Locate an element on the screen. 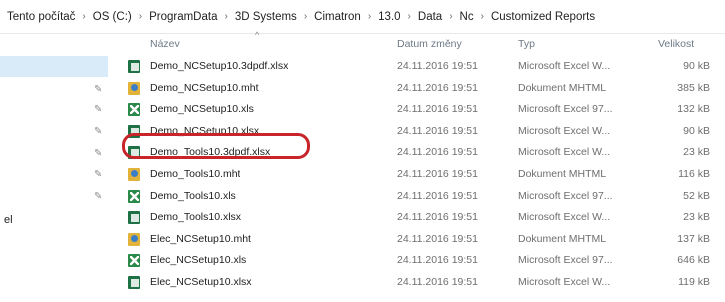  navigation-pane: ✎ ✎ ✎ ✎ ✎ ✎ el is located at coordinates (58, 168).